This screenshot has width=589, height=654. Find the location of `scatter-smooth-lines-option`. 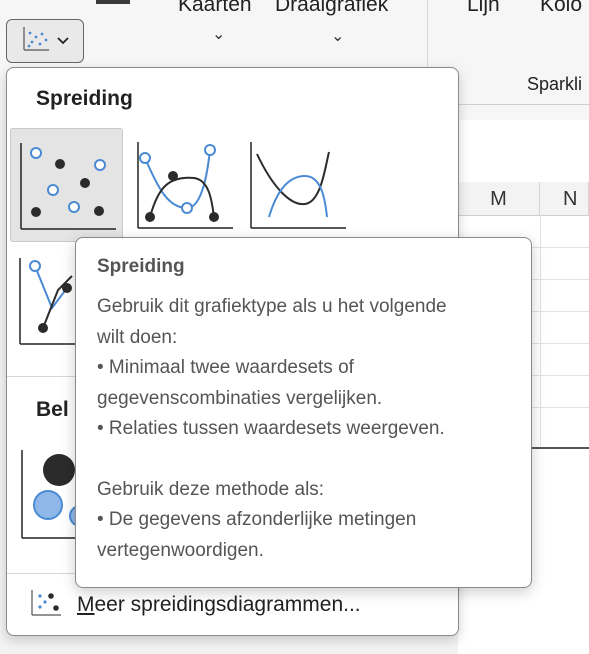

scatter-smooth-lines-option is located at coordinates (299, 185).